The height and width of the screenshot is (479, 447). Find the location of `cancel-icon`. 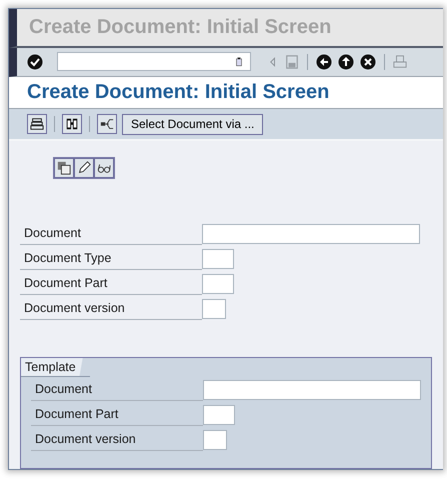

cancel-icon is located at coordinates (368, 62).